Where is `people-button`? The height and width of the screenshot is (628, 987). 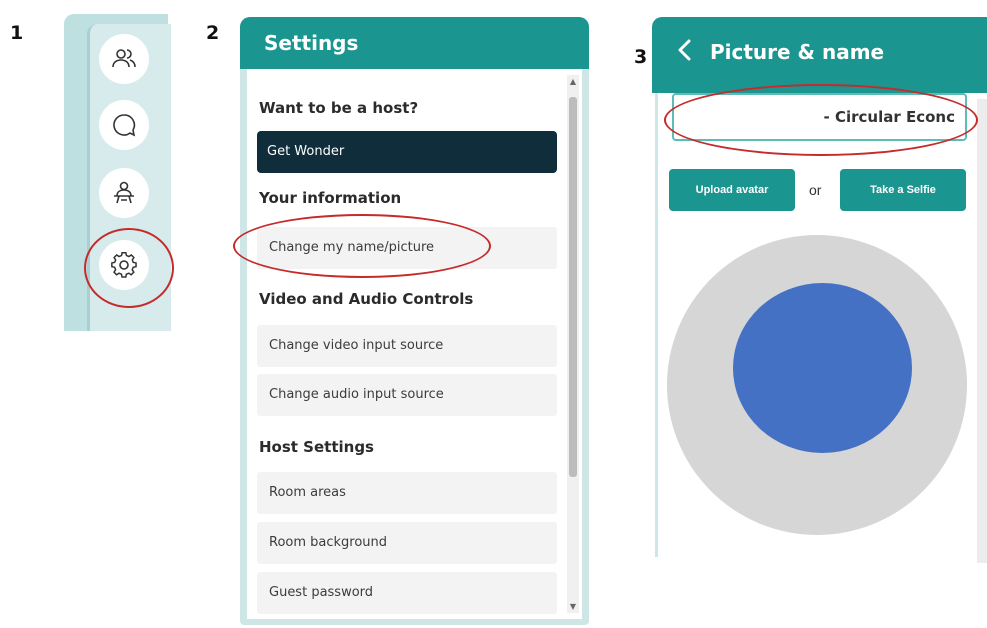 people-button is located at coordinates (124, 59).